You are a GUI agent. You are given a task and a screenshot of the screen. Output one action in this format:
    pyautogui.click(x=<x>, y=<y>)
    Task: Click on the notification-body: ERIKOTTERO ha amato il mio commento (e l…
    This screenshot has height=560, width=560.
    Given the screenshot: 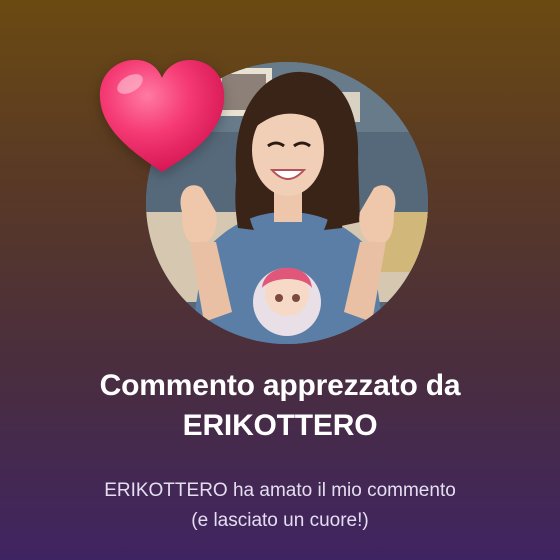 What is the action you would take?
    pyautogui.click(x=280, y=506)
    